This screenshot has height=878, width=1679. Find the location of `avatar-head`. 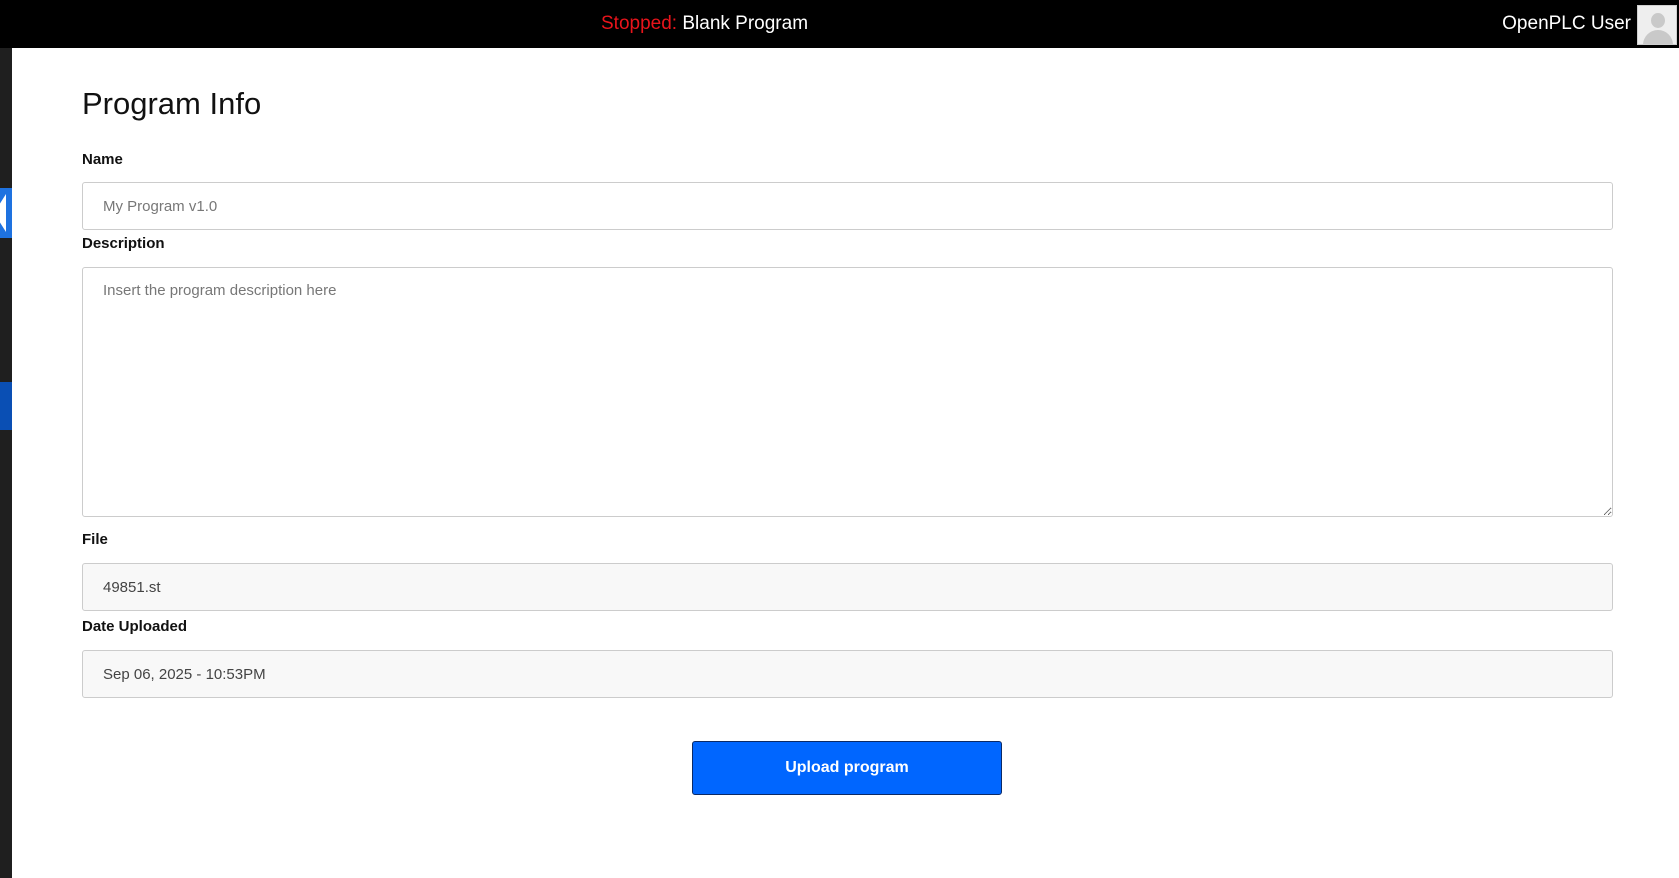

avatar-head is located at coordinates (1658, 20).